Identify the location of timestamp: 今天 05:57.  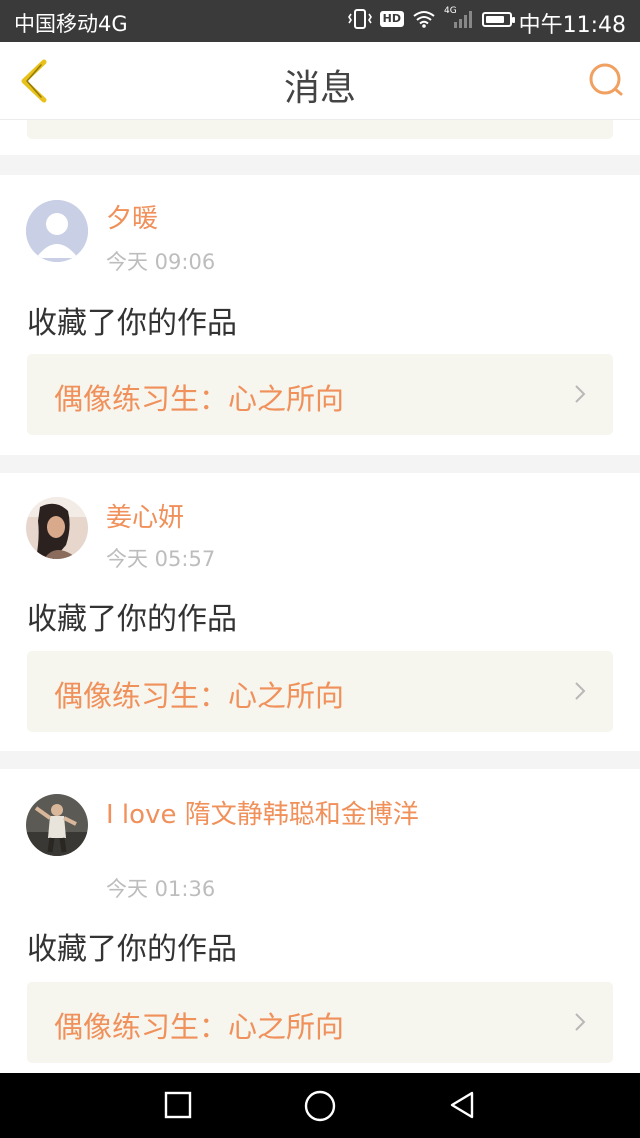
(161, 559).